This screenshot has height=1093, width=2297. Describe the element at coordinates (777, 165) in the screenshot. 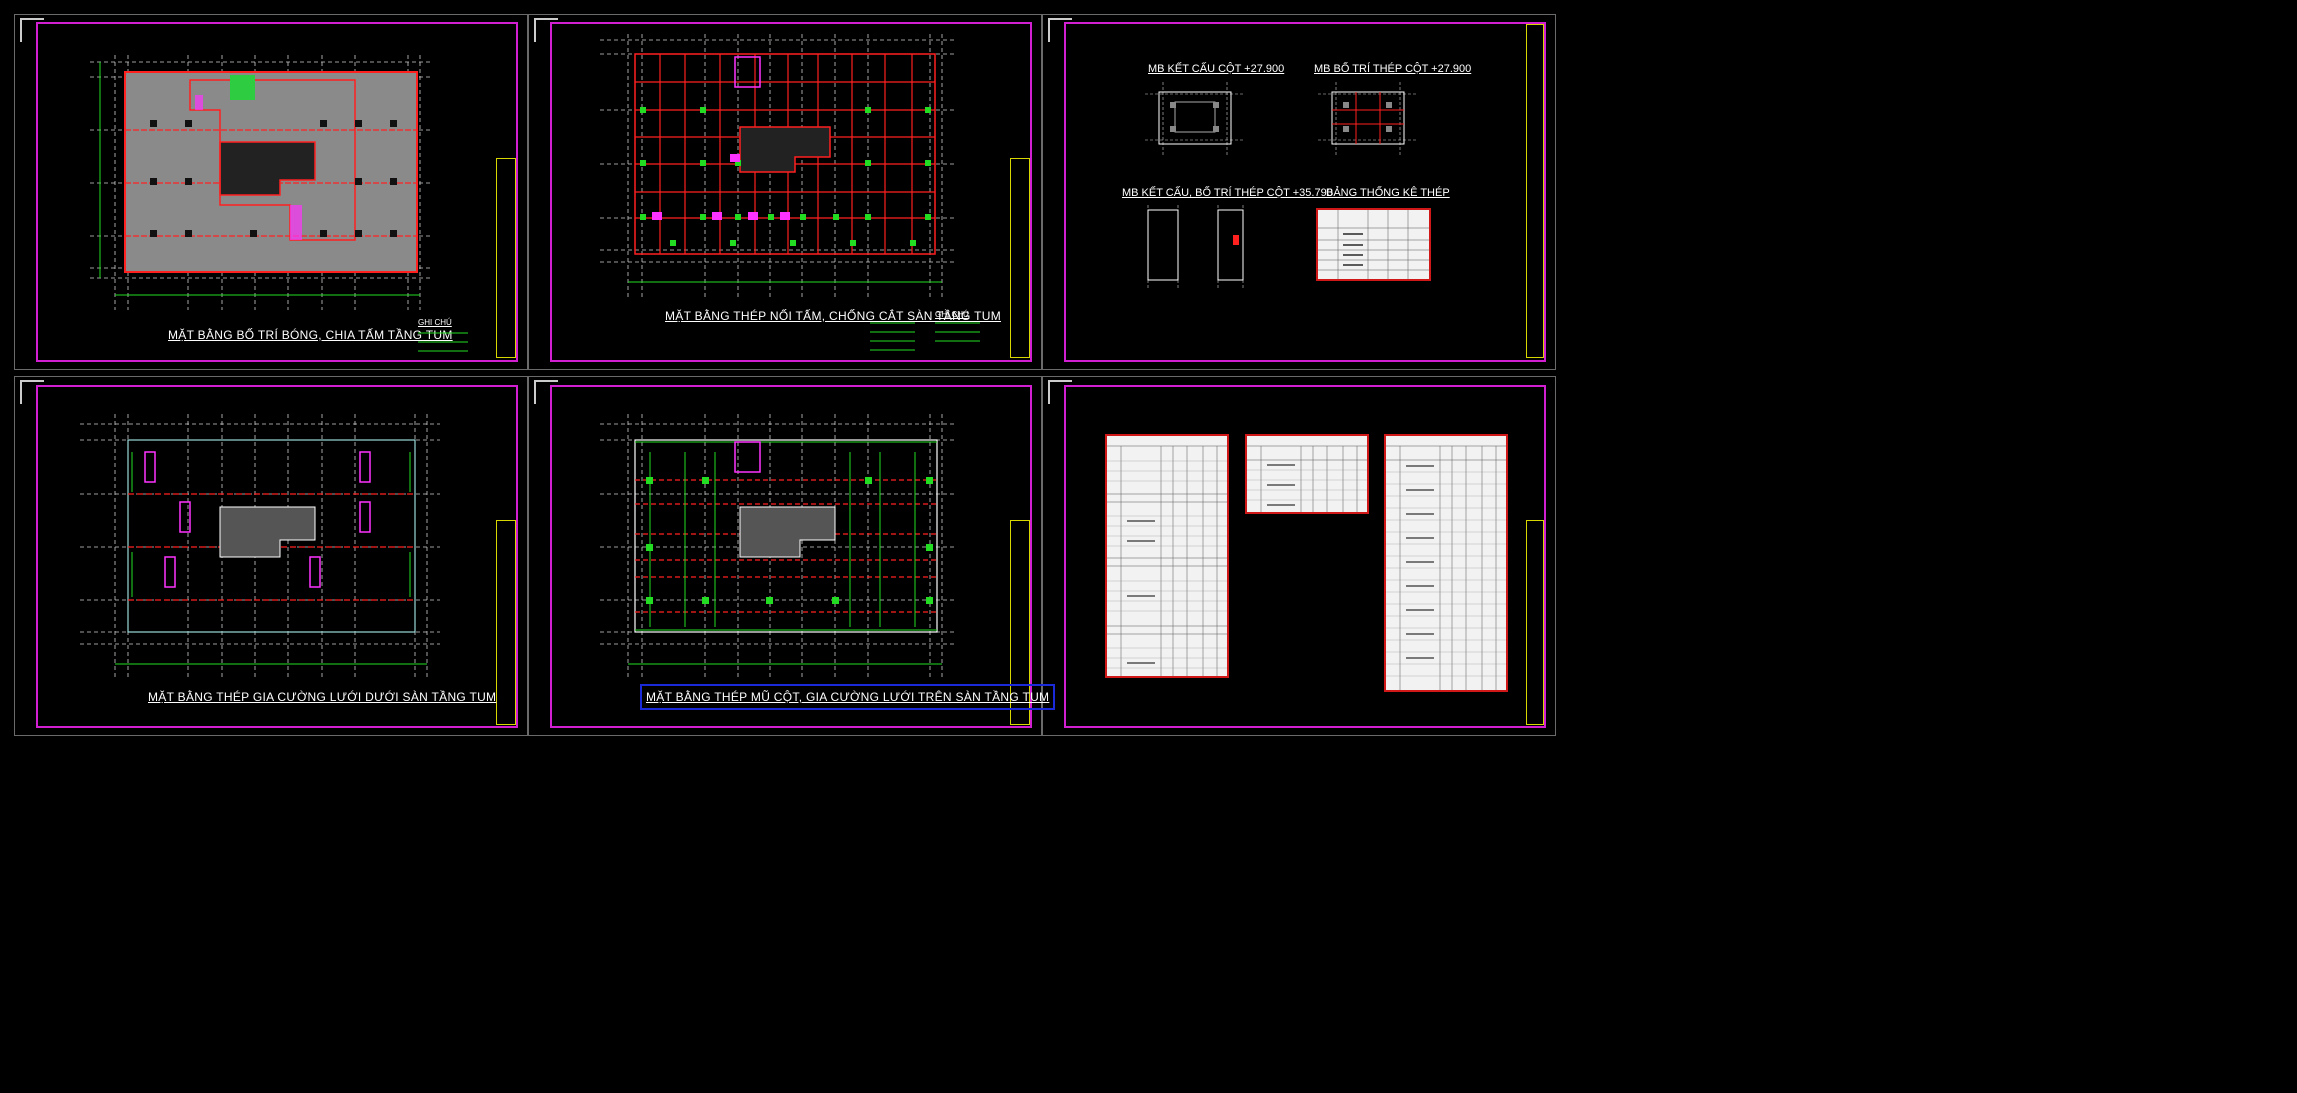

I see `floor-plan-connecting-rebar` at that location.